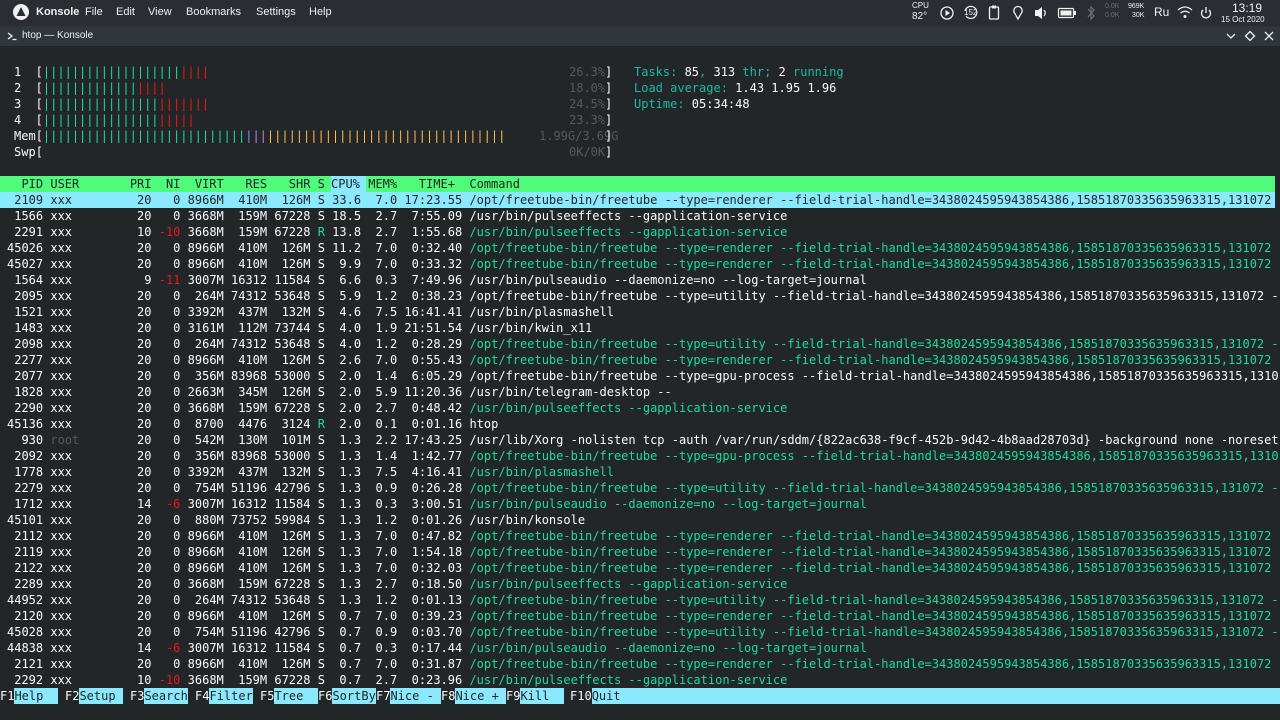  I want to click on process-virt: 3161M, so click(209, 328).